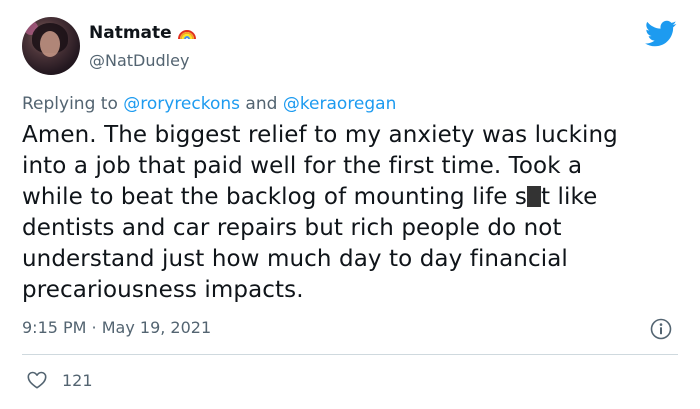 This screenshot has width=700, height=409. What do you see at coordinates (70, 104) in the screenshot?
I see `replying-to-prefix: Replying to` at bounding box center [70, 104].